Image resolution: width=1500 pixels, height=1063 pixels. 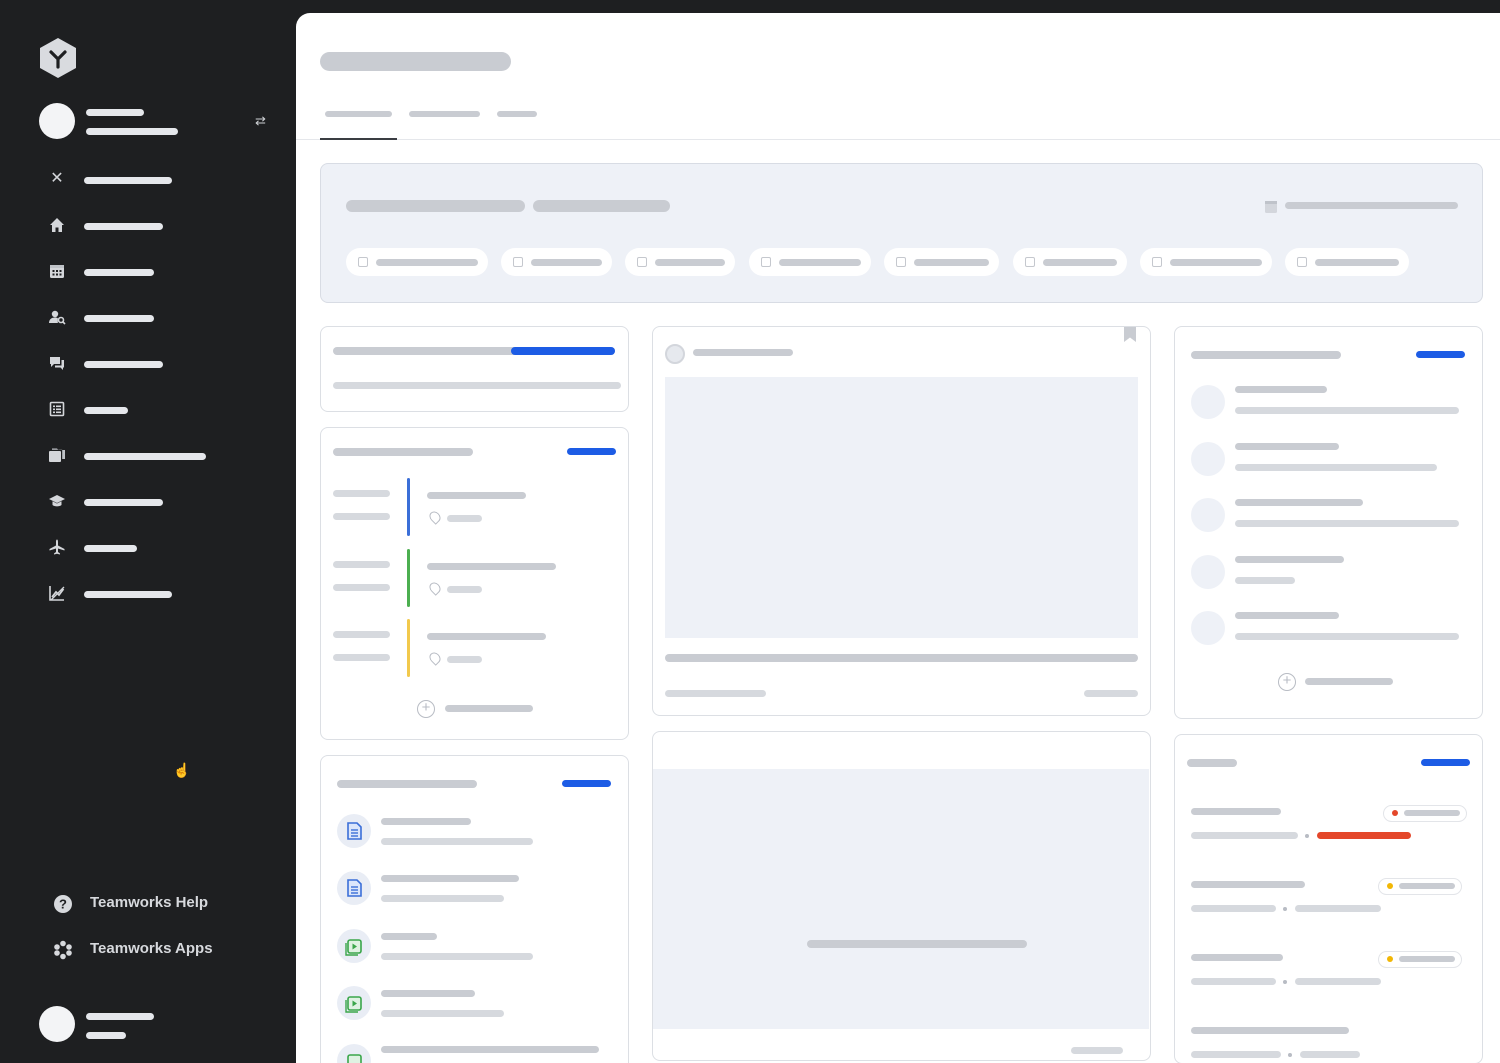 I want to click on card-title-skeleton, so click(x=1212, y=763).